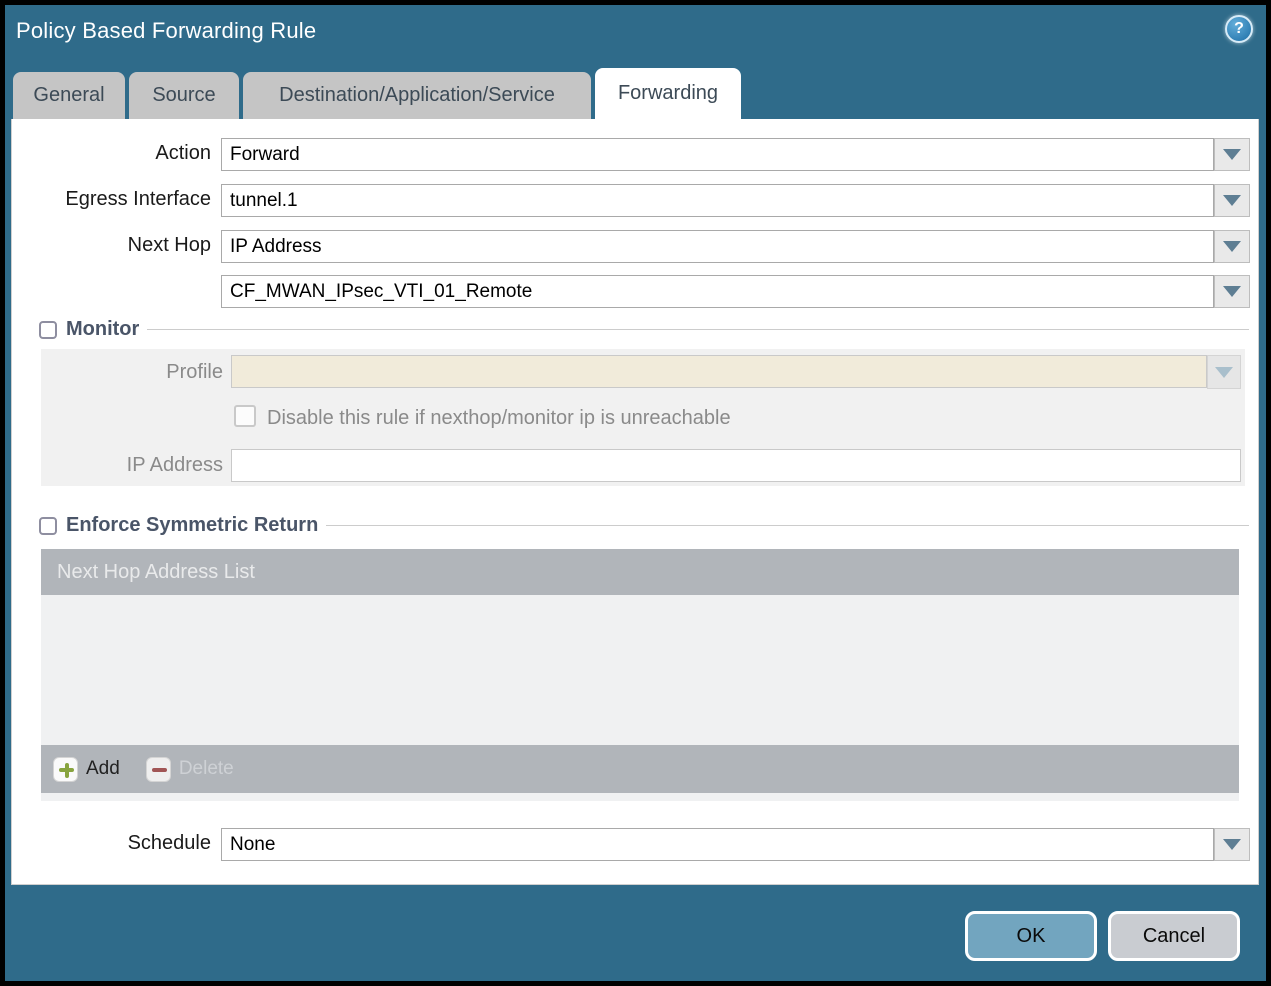  I want to click on profile-dropdown-button, so click(1224, 372).